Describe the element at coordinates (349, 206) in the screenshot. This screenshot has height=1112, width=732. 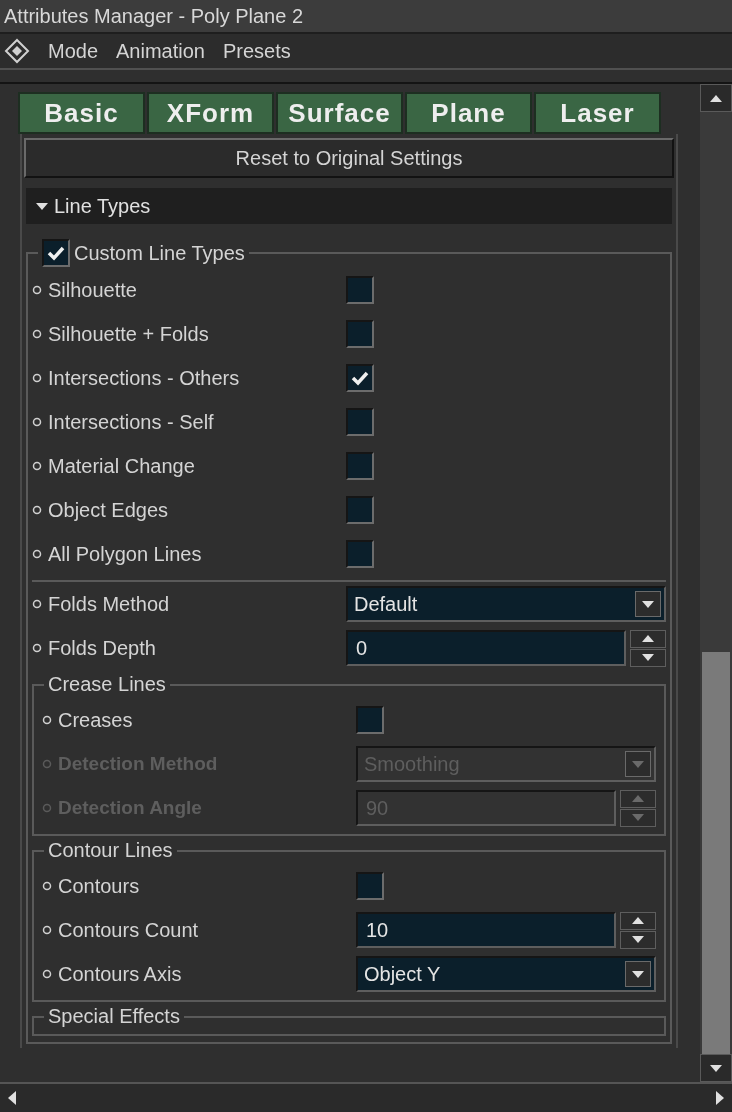
I see `section-header: Line Types` at that location.